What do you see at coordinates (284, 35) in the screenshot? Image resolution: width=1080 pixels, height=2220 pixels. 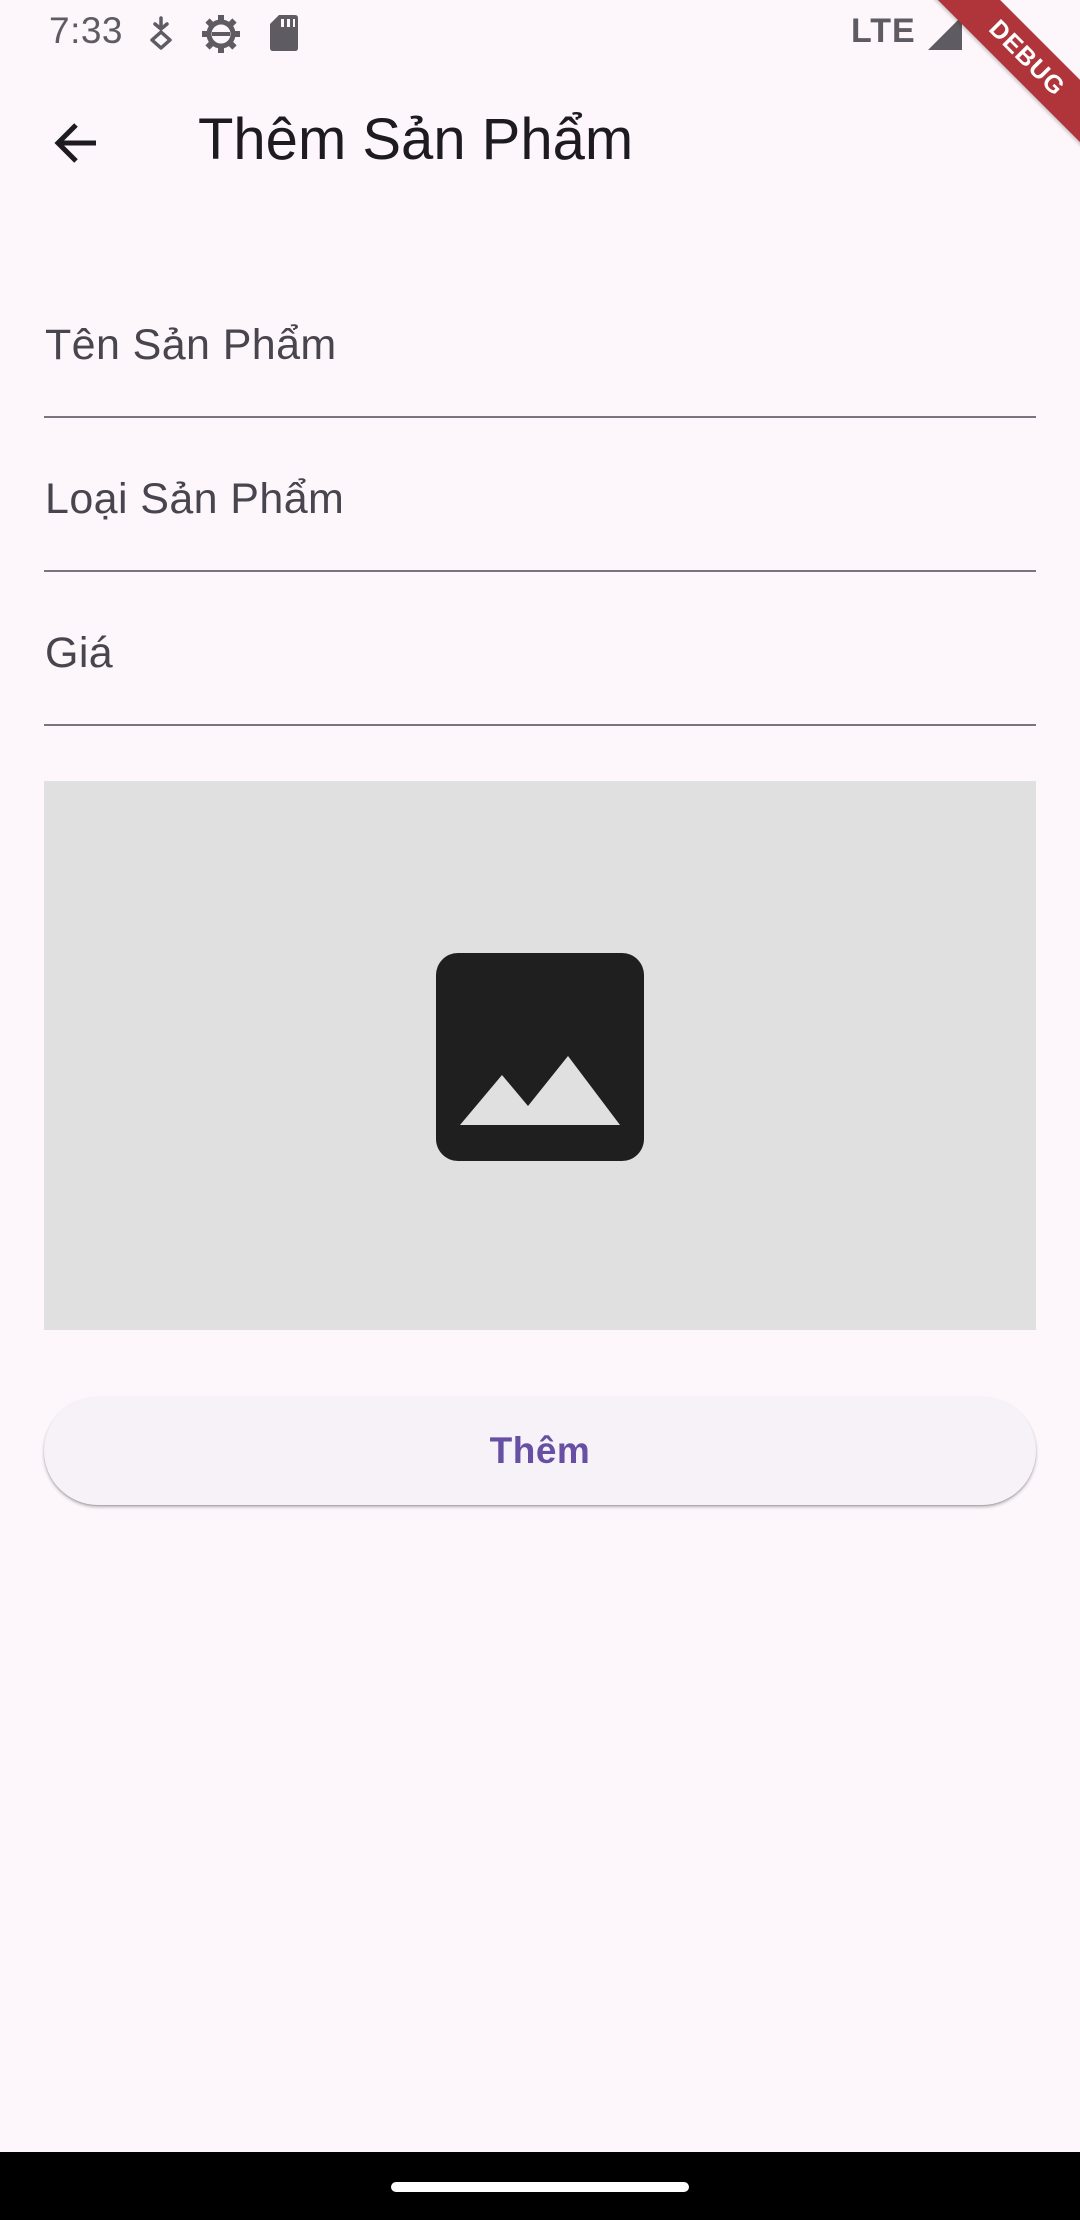 I see `sd-card-icon` at bounding box center [284, 35].